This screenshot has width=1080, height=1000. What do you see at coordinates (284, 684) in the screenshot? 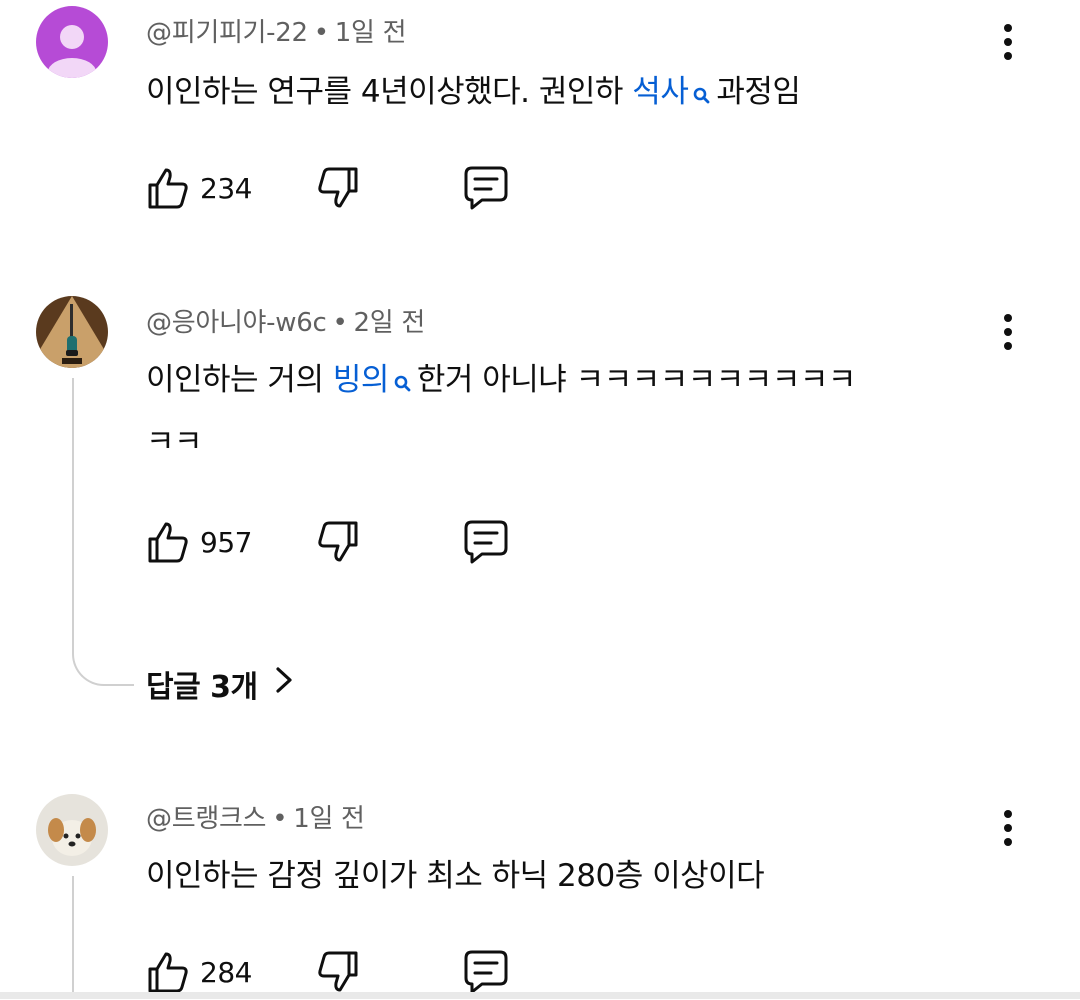
I see `chevron-right-icon` at bounding box center [284, 684].